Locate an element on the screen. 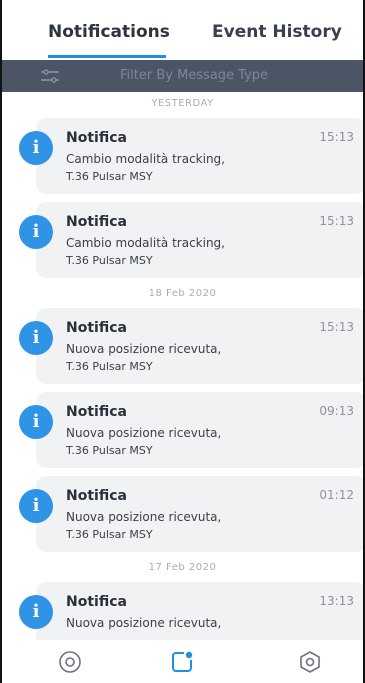 The image size is (365, 683). tab-bar: Notifications Event History is located at coordinates (182, 30).